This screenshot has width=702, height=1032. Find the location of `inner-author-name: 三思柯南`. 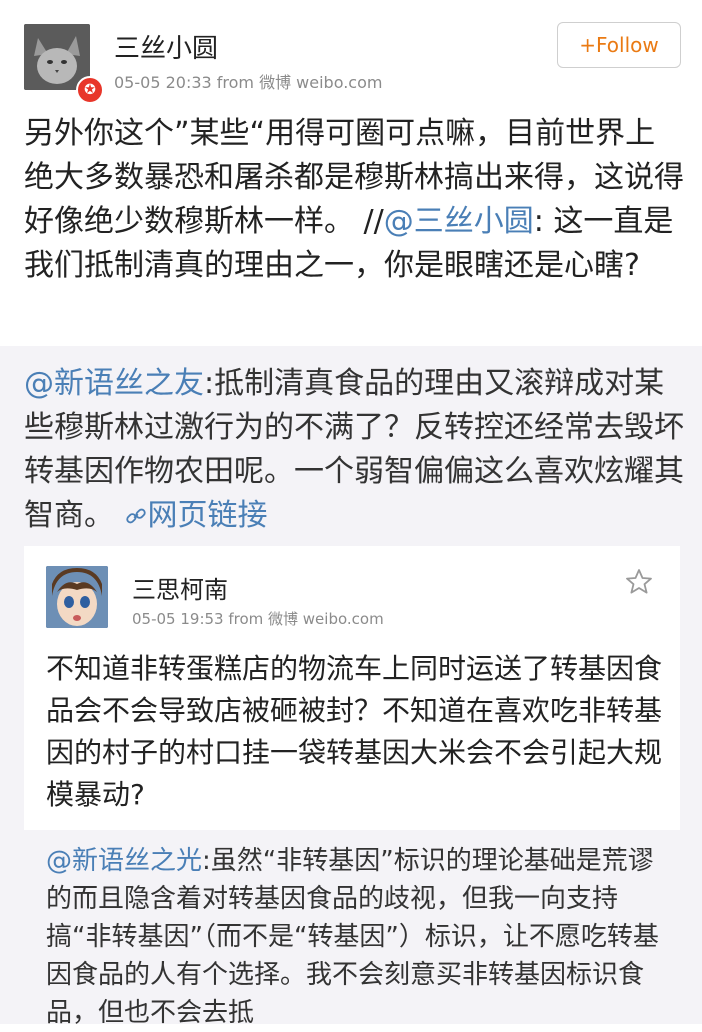

inner-author-name: 三思柯南 is located at coordinates (180, 587).